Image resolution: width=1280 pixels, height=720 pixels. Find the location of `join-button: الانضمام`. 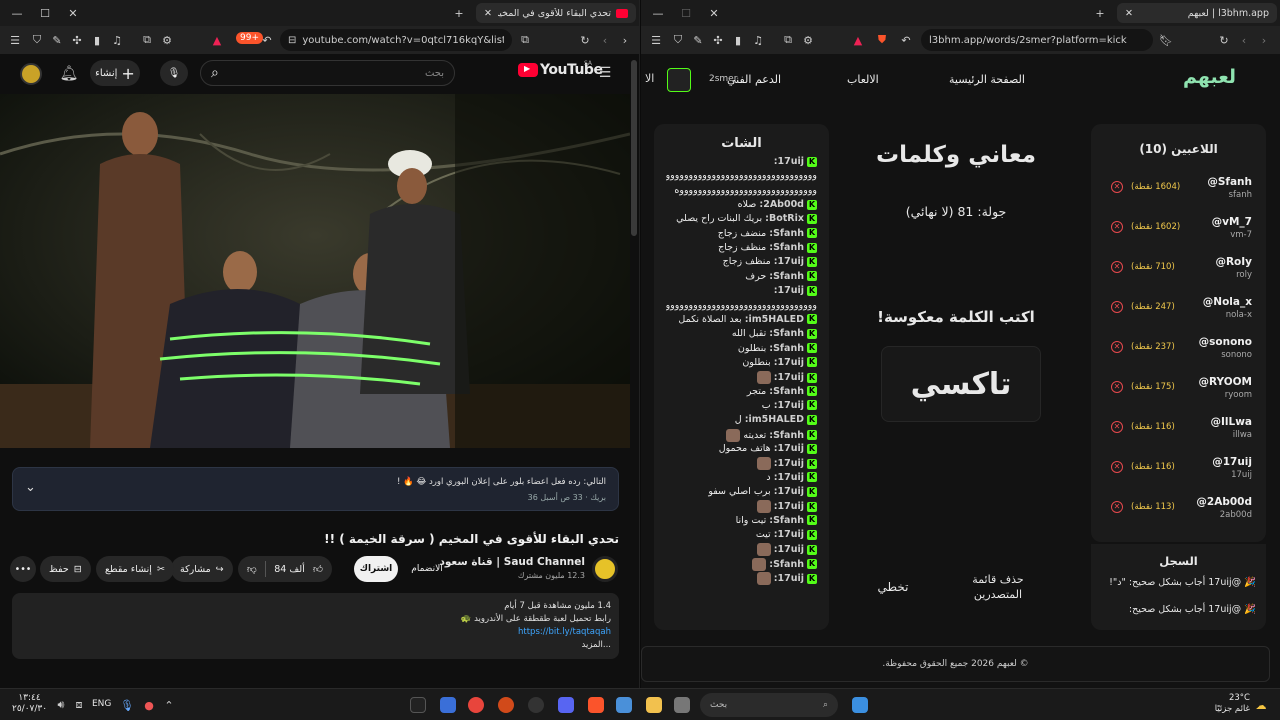

join-button: الانضمام is located at coordinates (427, 569).